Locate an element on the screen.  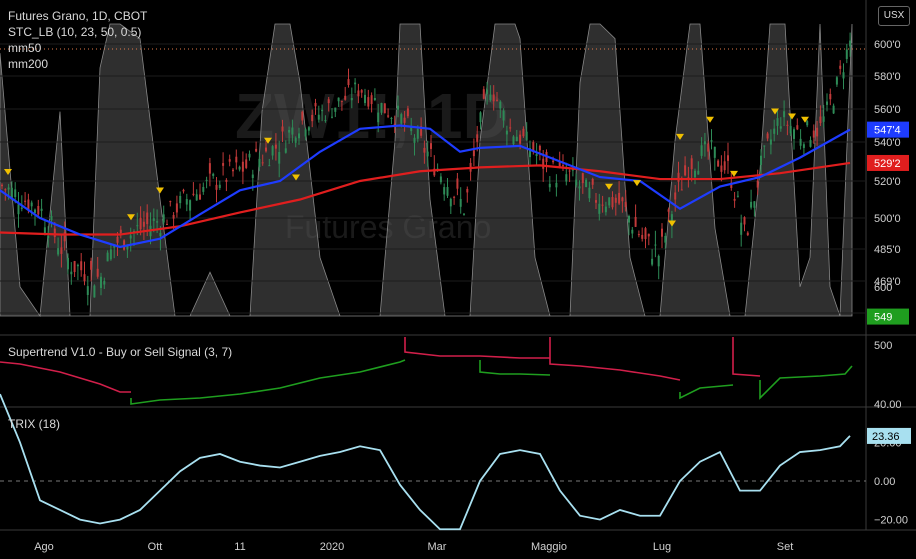
price-tag-label-0: 547'4 is located at coordinates (887, 131).